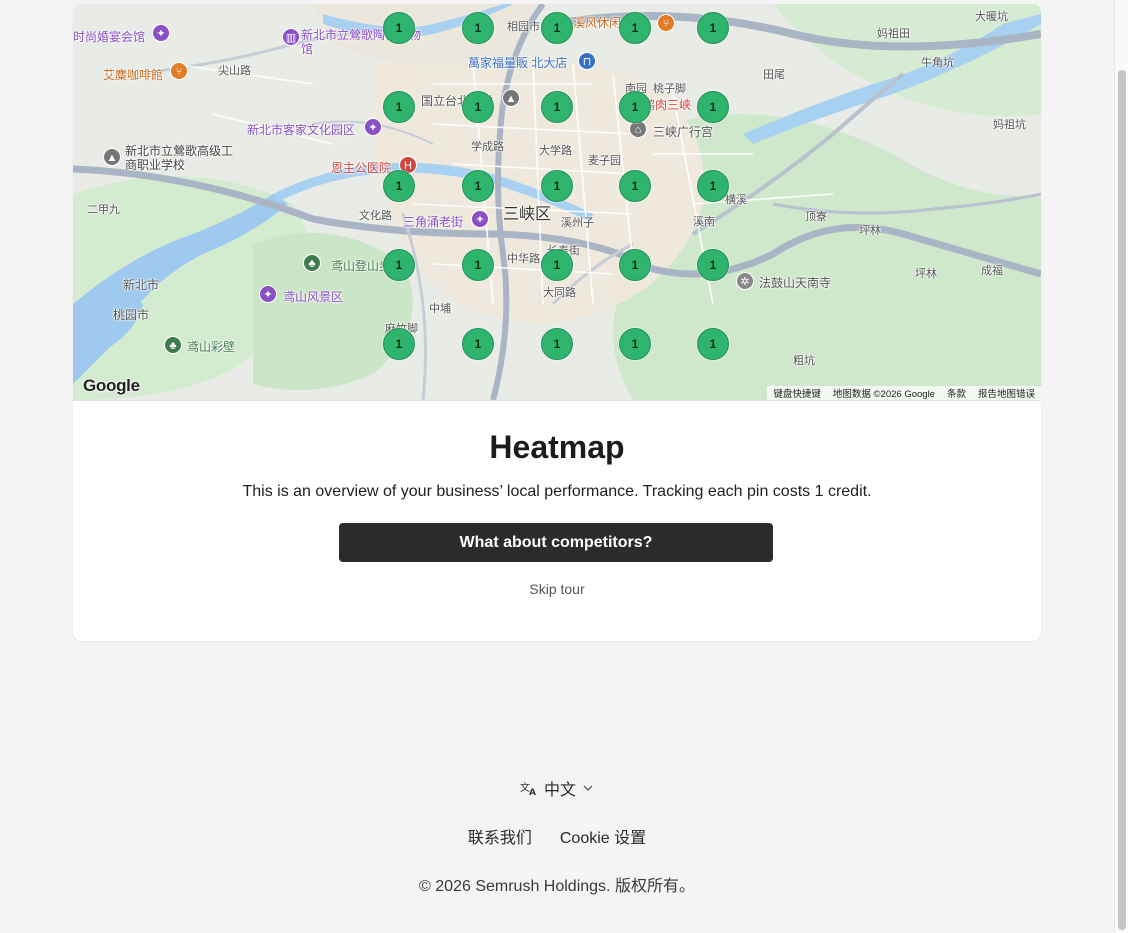  I want to click on terms-link: 条款, so click(956, 393).